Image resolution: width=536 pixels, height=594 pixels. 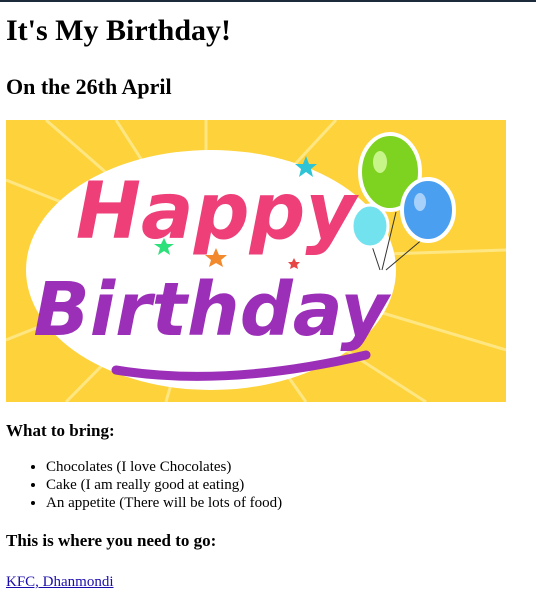 I want to click on bring-heading: What to bring:, so click(x=60, y=430).